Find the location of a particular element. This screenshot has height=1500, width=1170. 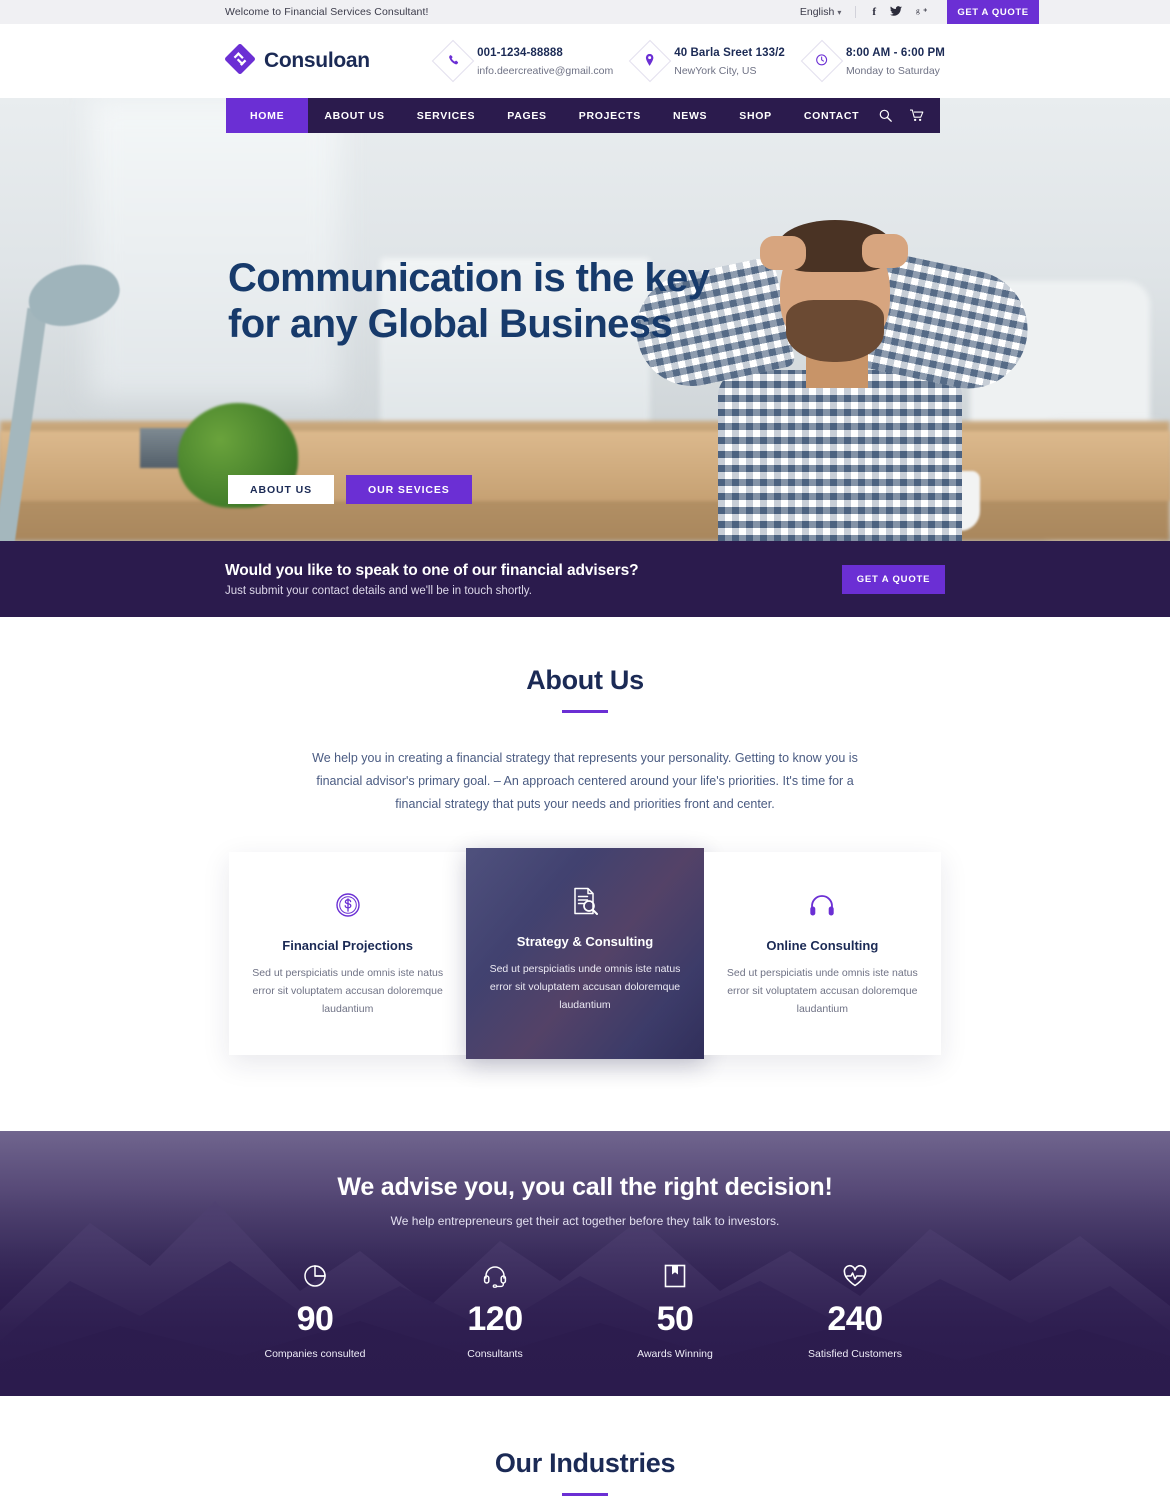

chevron-down-icon: ▾ is located at coordinates (839, 12).